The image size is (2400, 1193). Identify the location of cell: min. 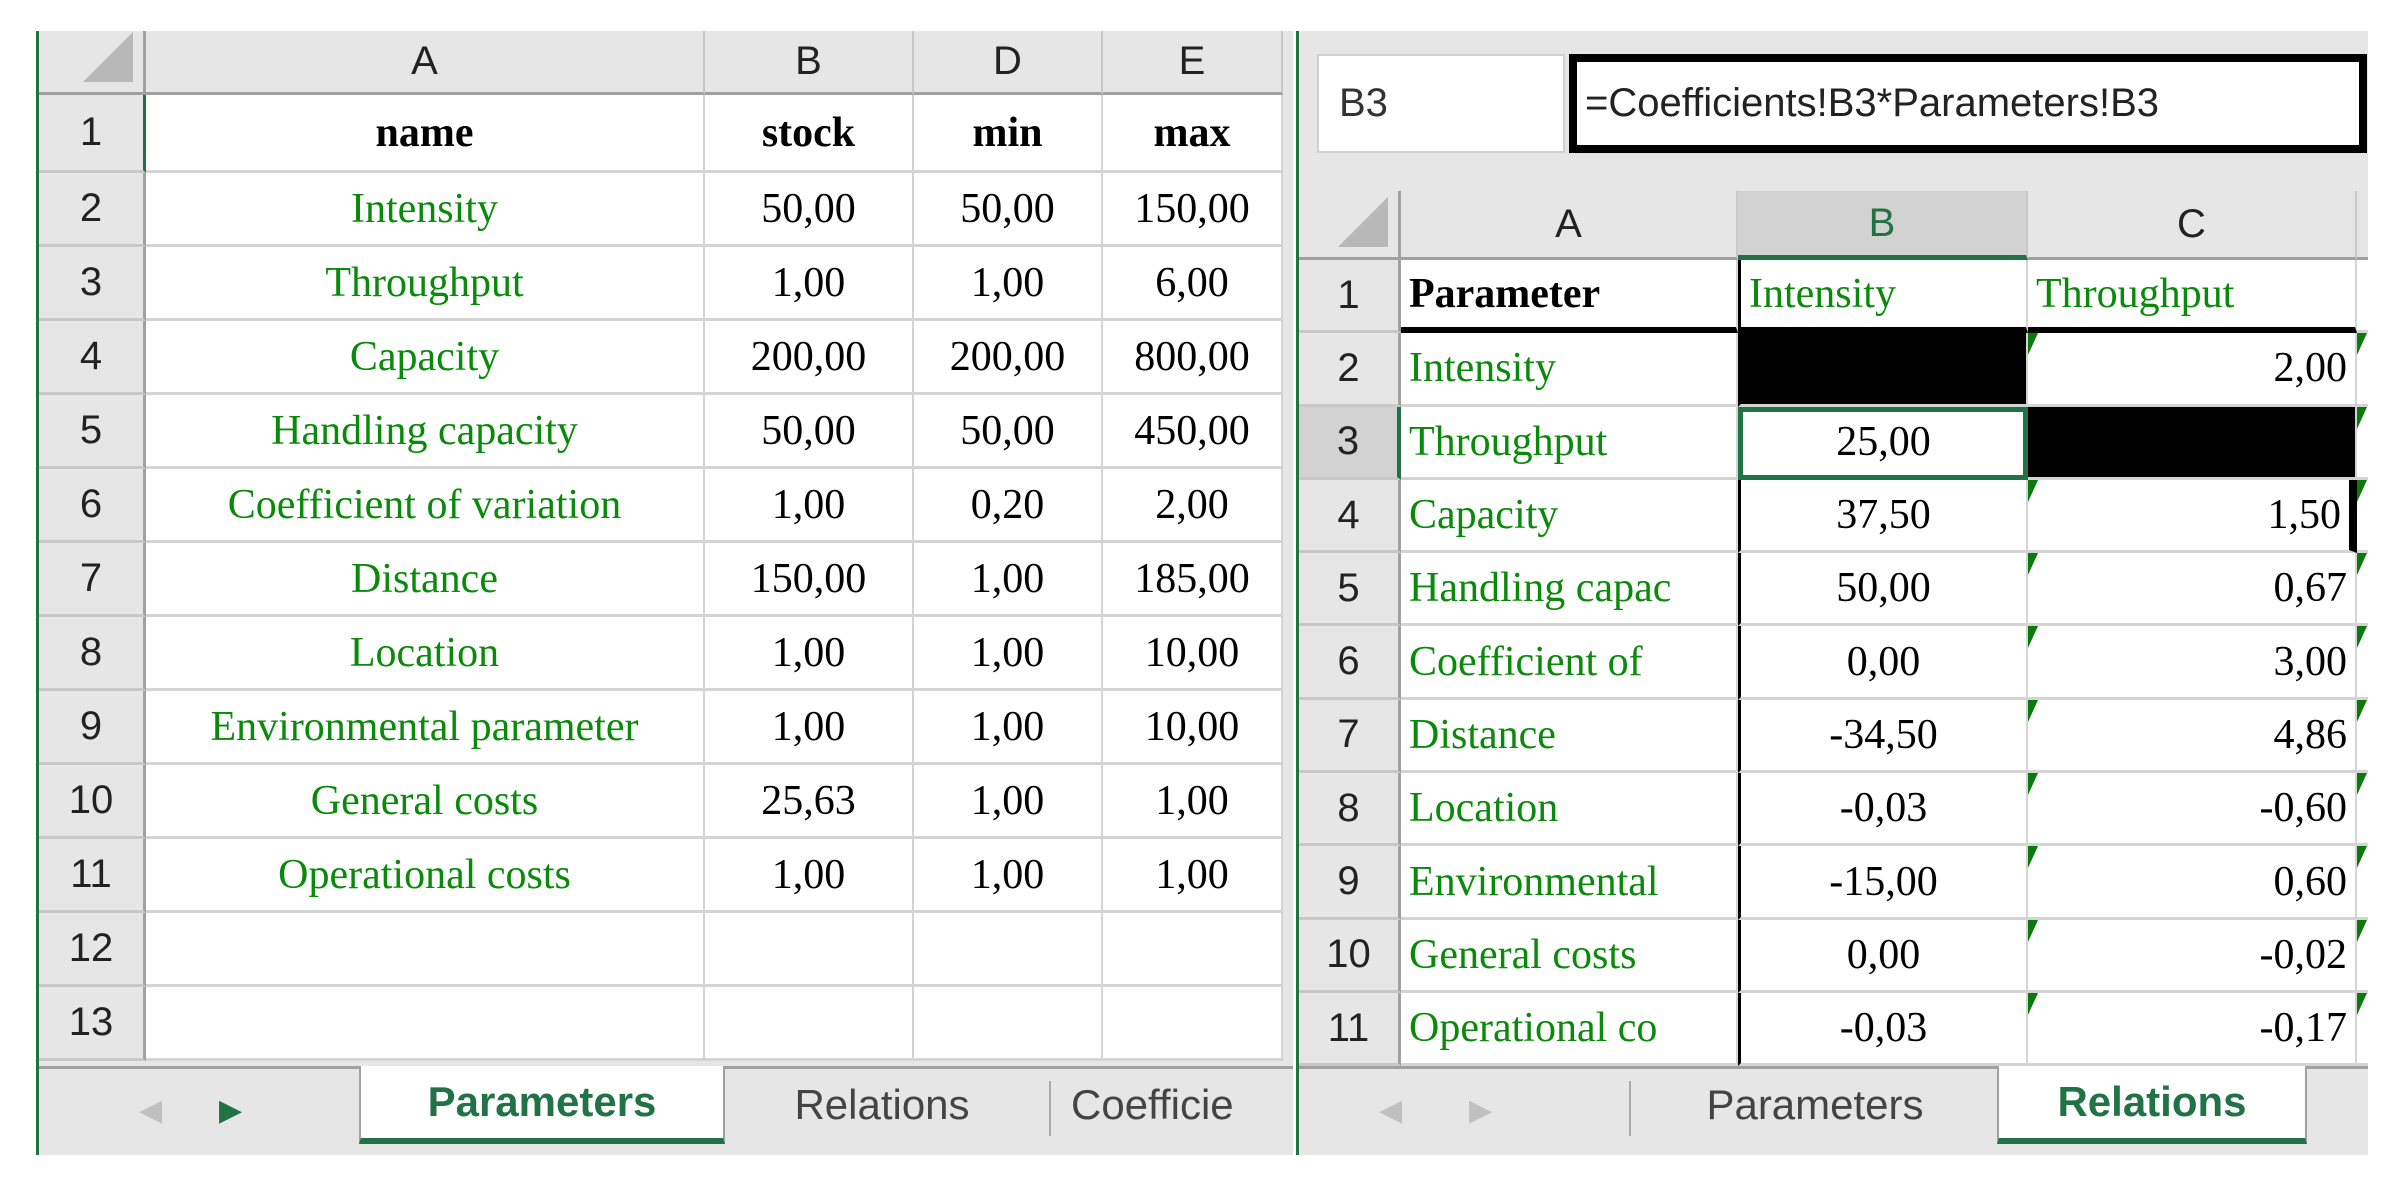
(1008, 134).